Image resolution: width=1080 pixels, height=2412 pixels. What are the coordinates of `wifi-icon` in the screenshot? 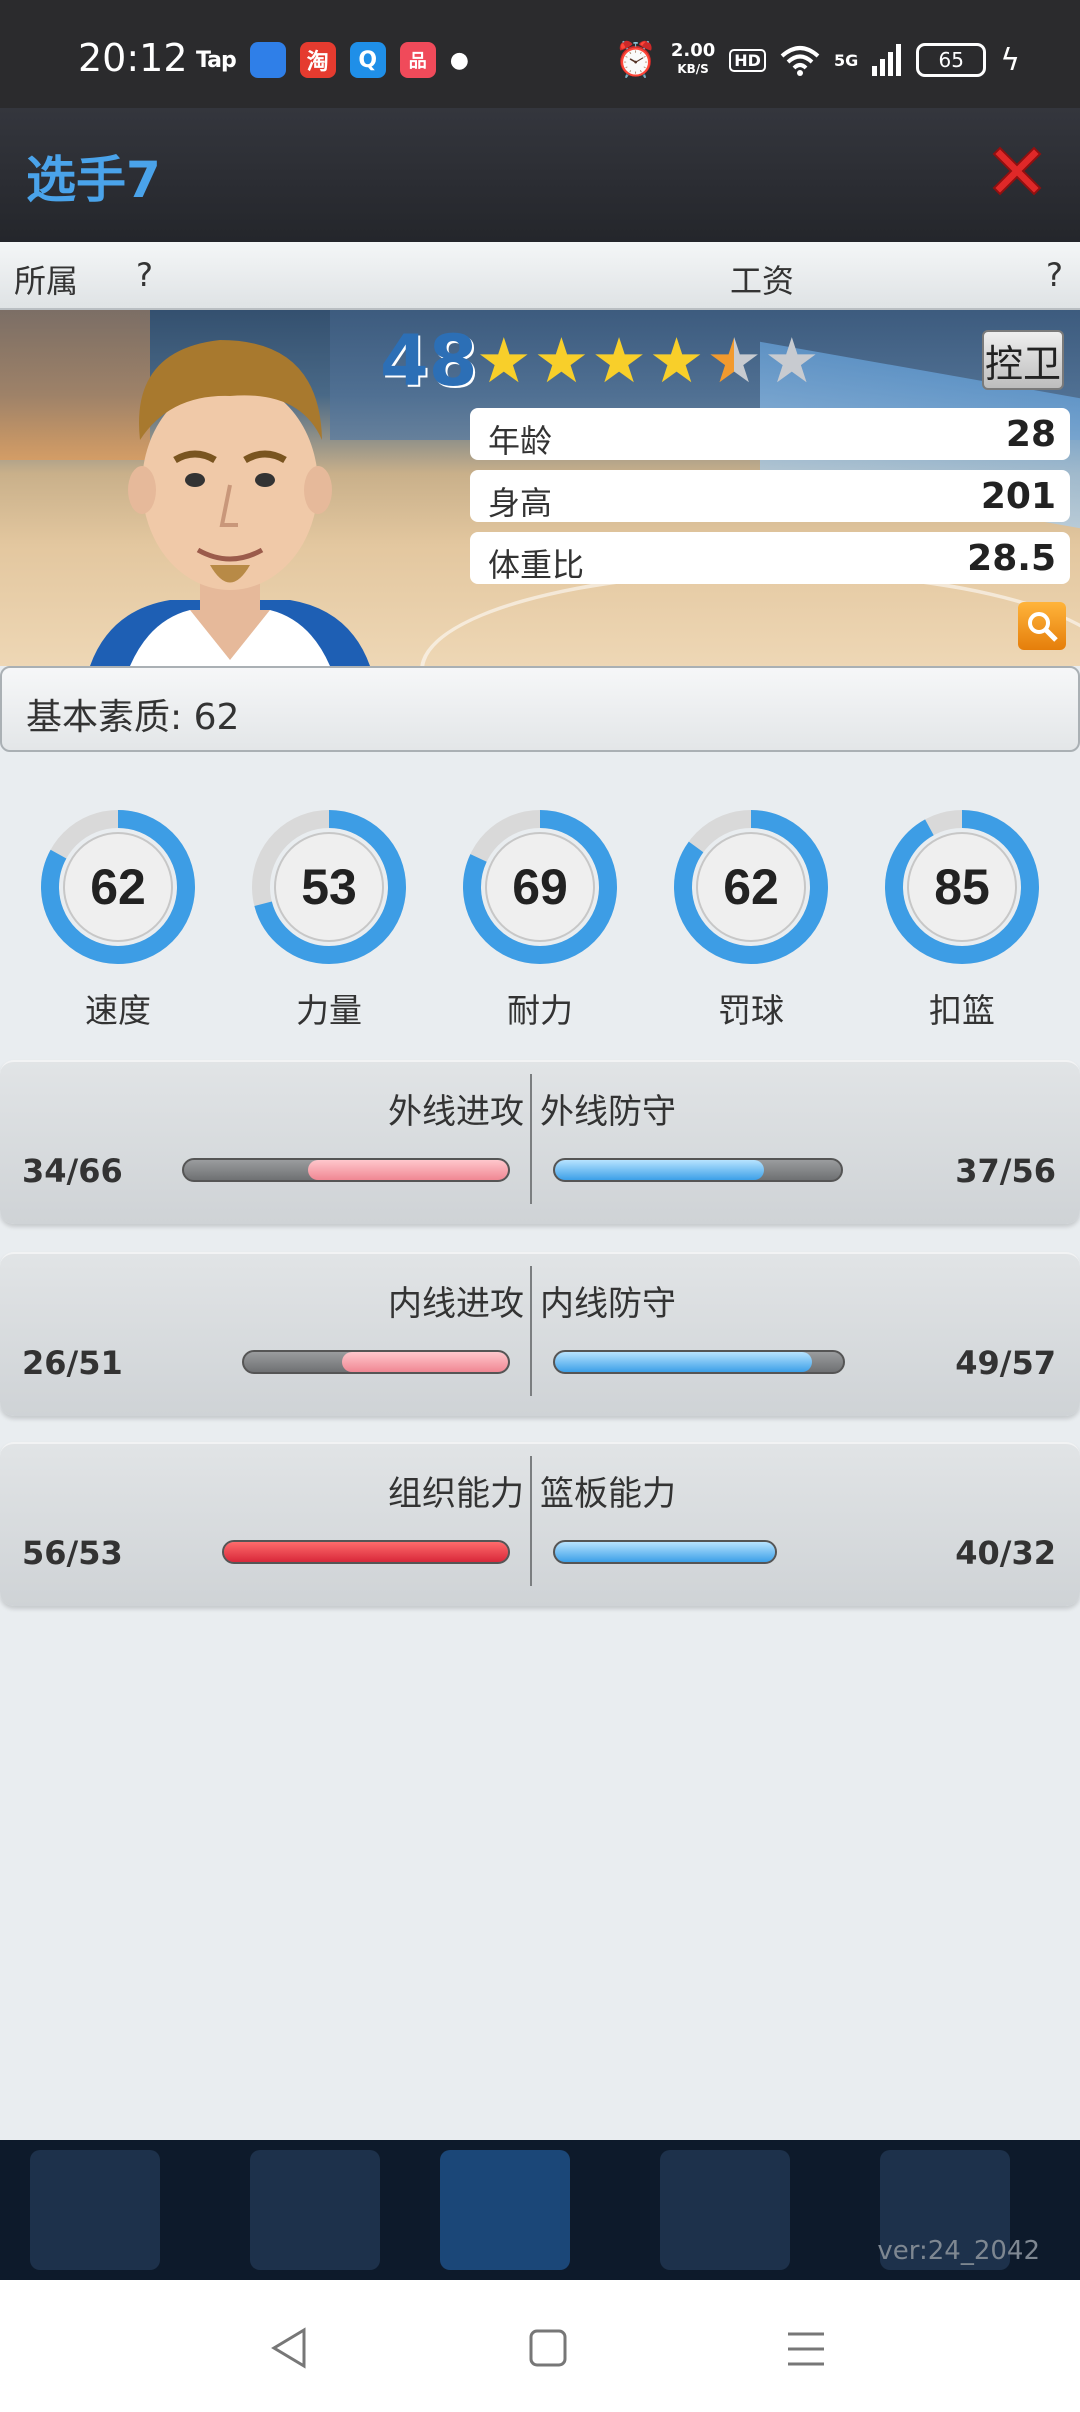 It's located at (800, 61).